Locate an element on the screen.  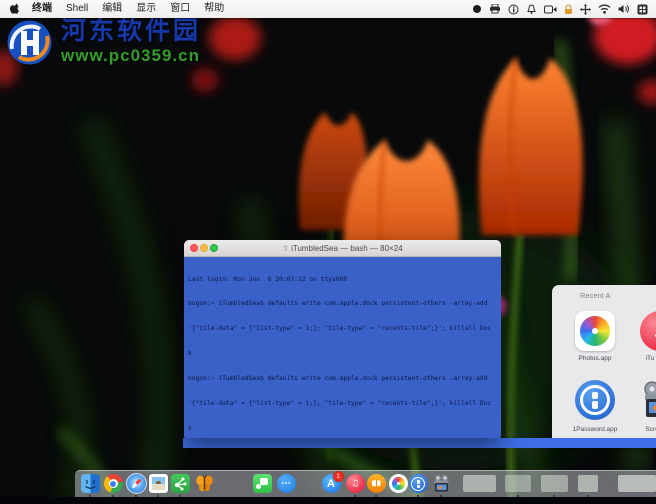
wifi-icon is located at coordinates (604, 9).